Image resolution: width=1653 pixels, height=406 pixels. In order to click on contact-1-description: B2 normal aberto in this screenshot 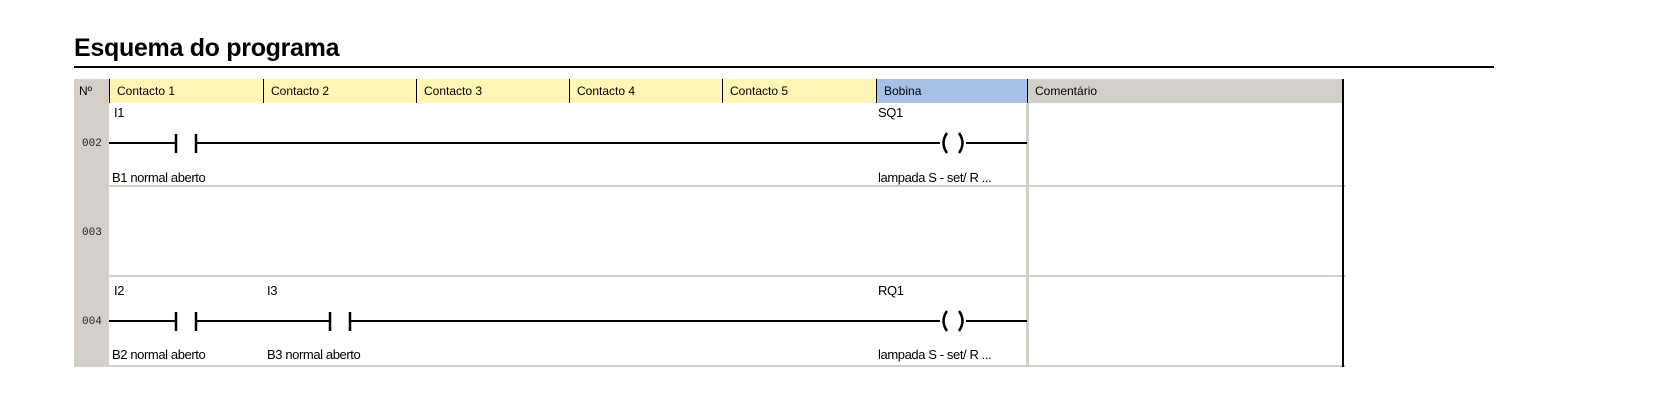, I will do `click(159, 354)`.